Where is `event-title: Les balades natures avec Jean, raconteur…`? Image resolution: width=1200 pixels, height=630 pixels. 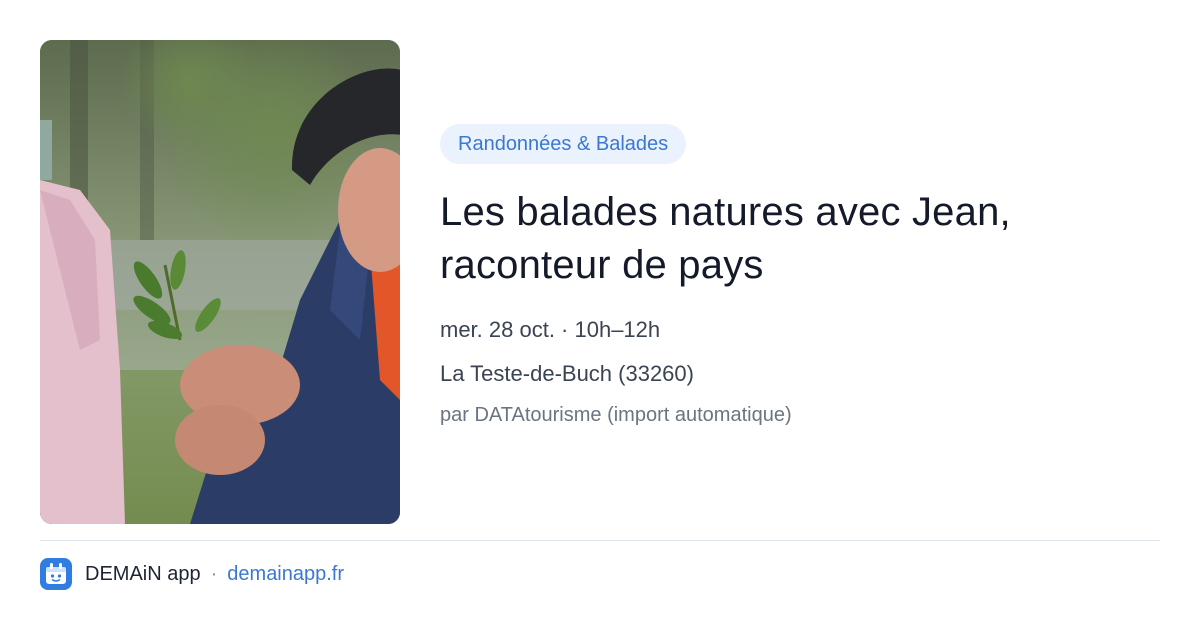
event-title: Les balades natures avec Jean, raconteur… is located at coordinates (800, 239).